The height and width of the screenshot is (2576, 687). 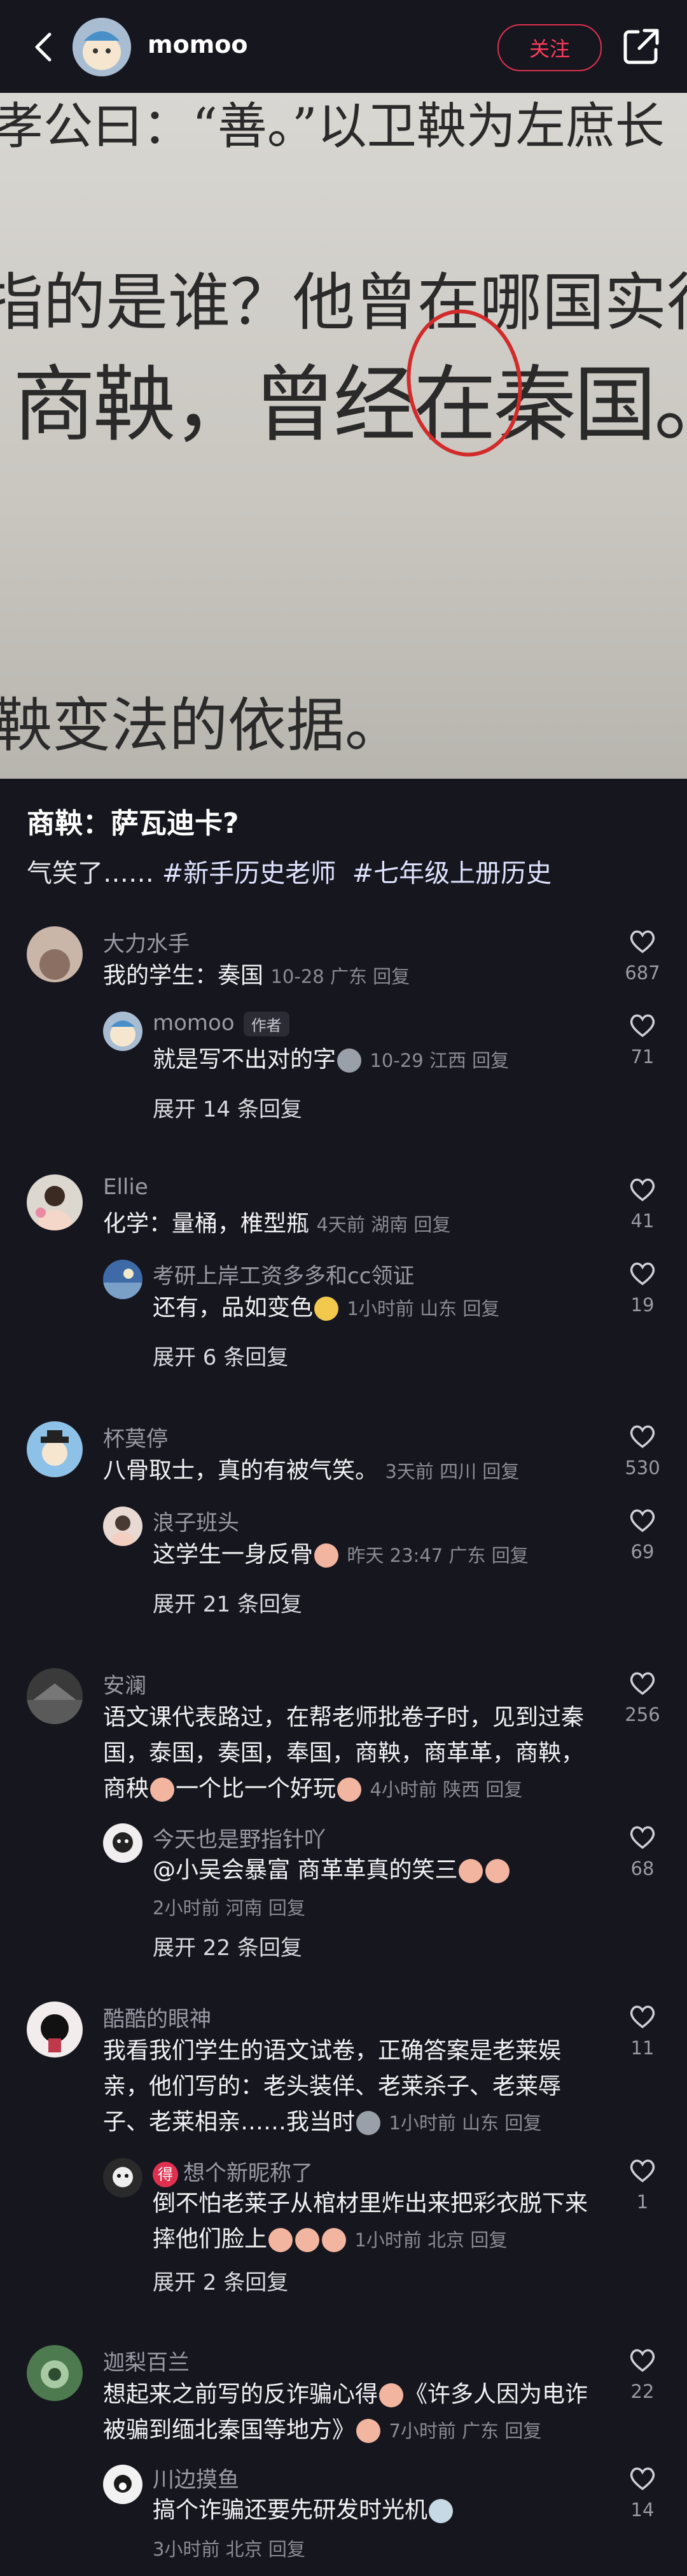 What do you see at coordinates (642, 1451) in the screenshot?
I see `like-button: 530` at bounding box center [642, 1451].